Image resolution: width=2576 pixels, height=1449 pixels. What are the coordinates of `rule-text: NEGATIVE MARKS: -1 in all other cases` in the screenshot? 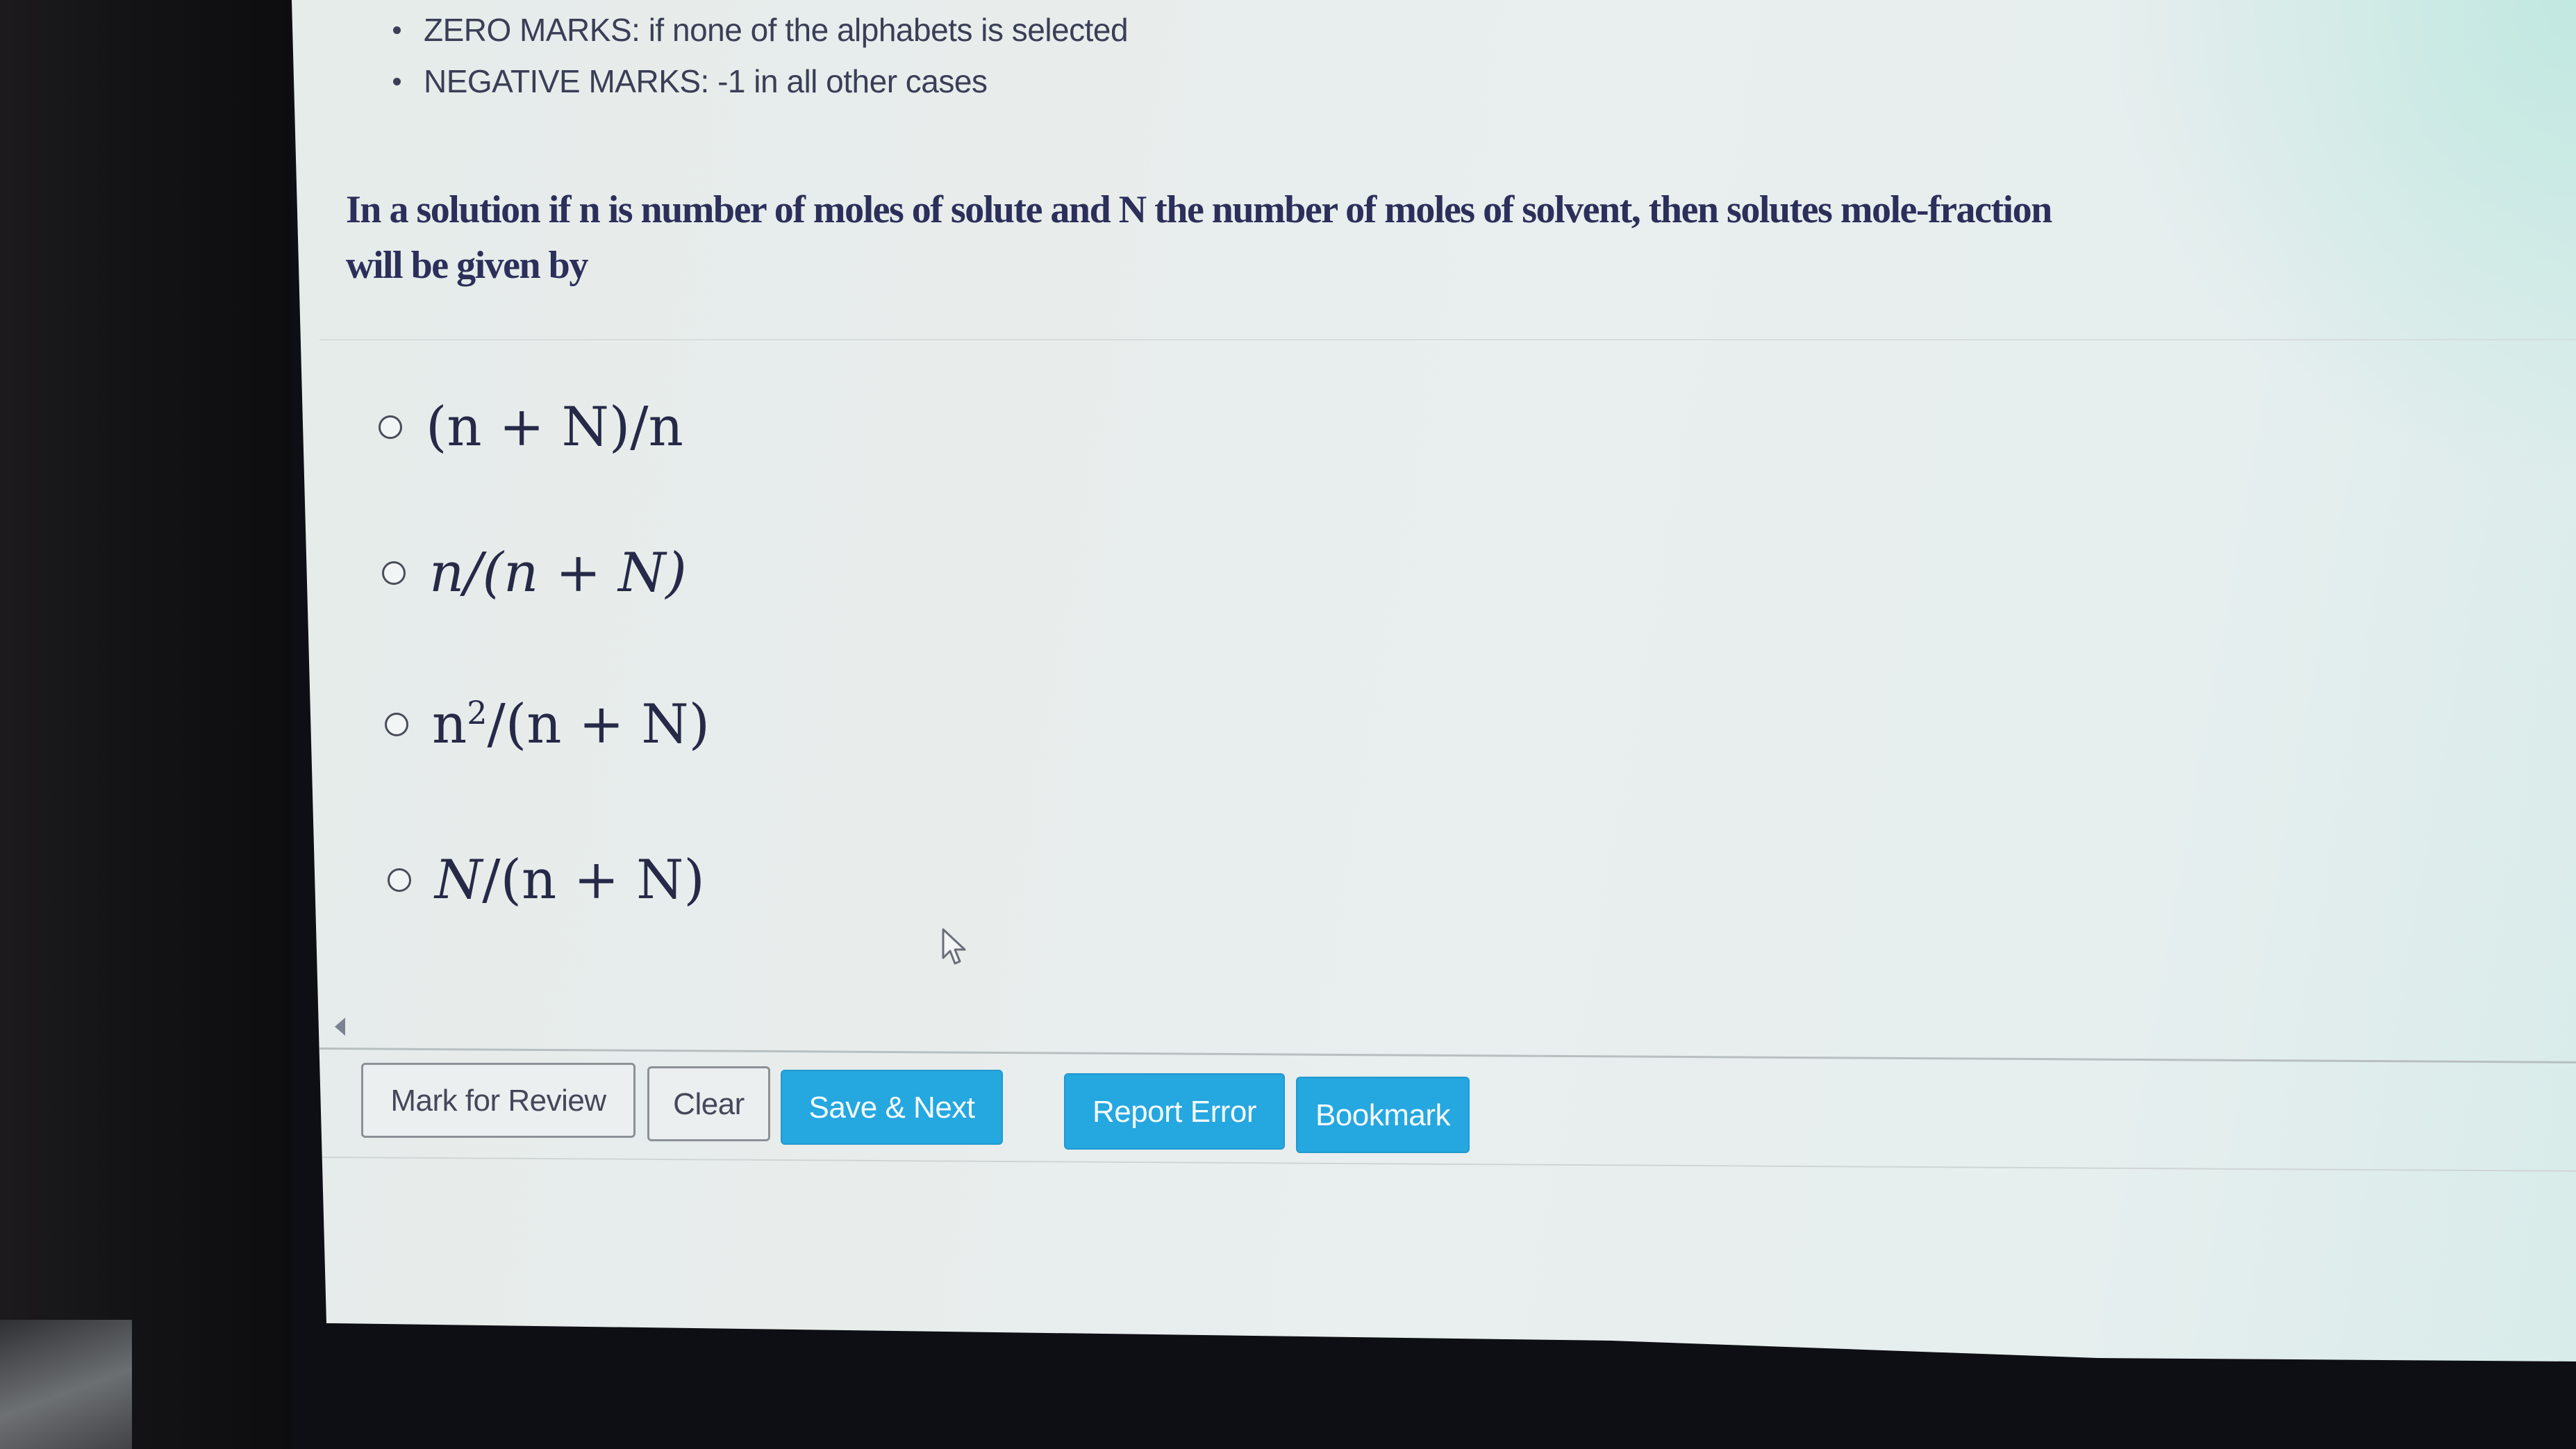 It's located at (706, 81).